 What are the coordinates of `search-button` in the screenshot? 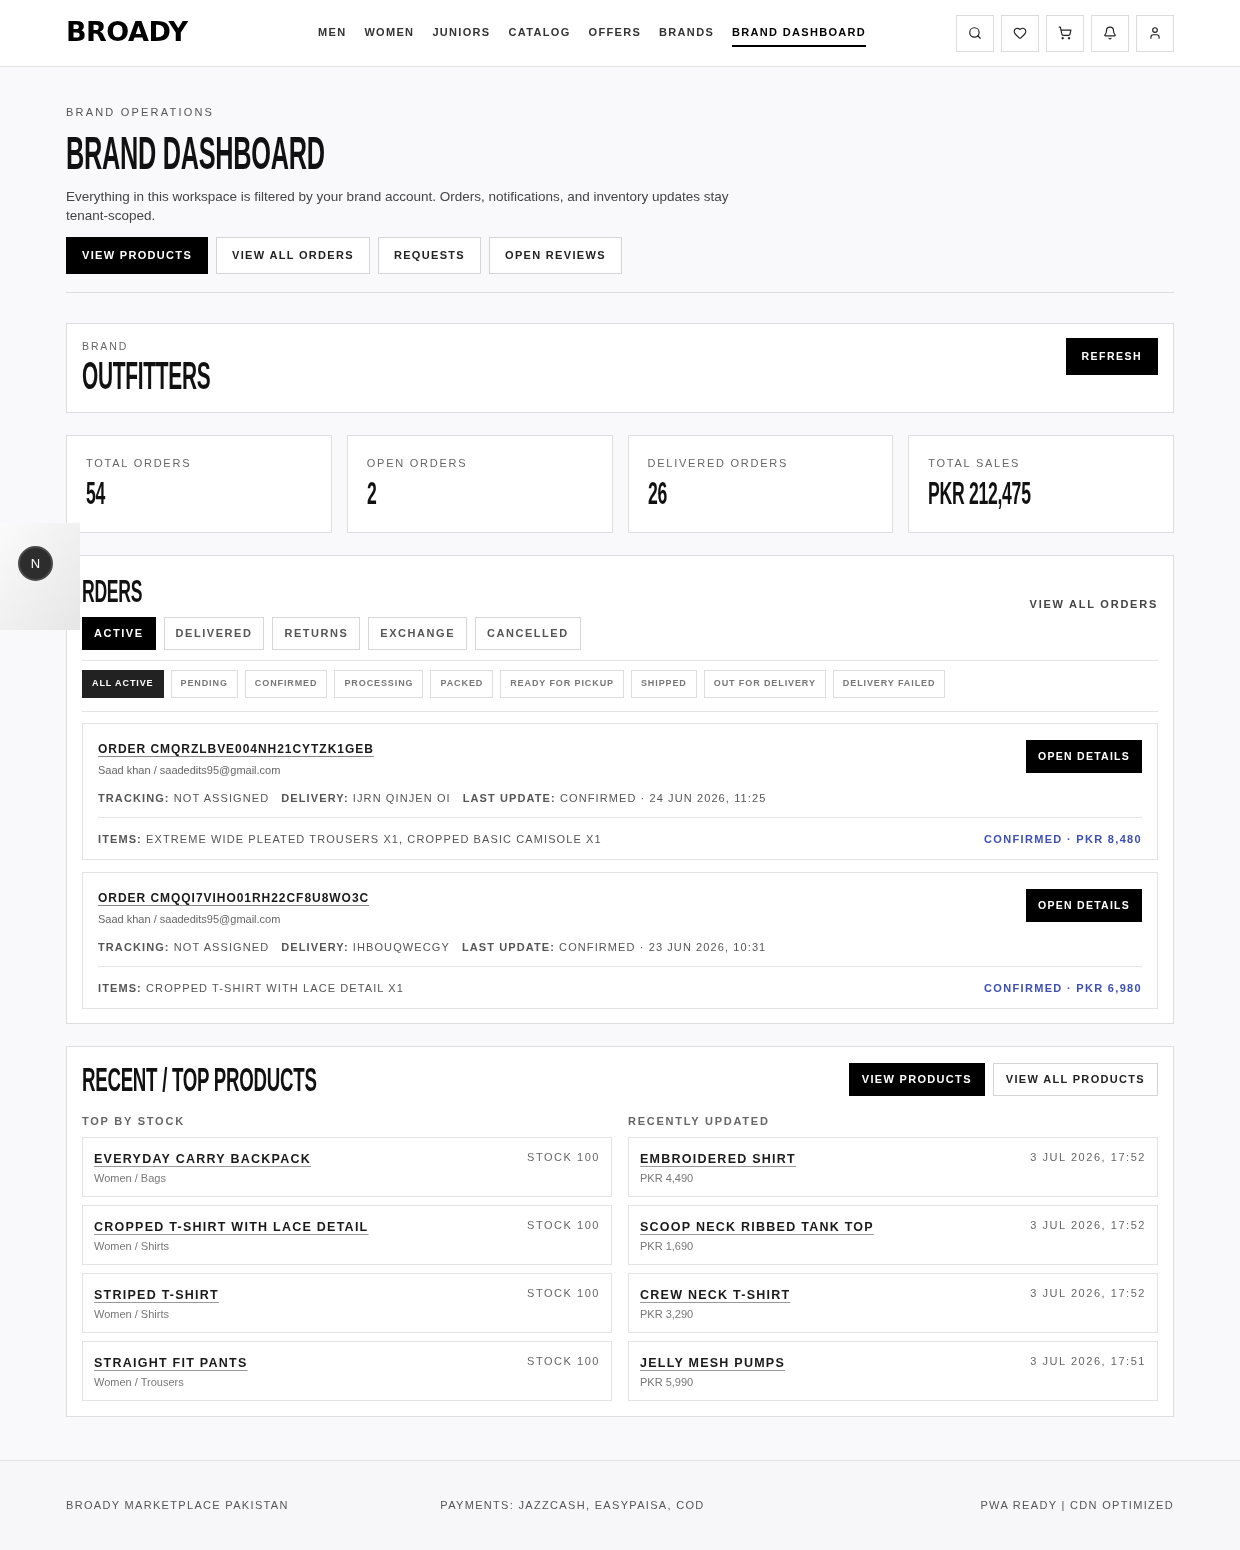 It's located at (975, 33).